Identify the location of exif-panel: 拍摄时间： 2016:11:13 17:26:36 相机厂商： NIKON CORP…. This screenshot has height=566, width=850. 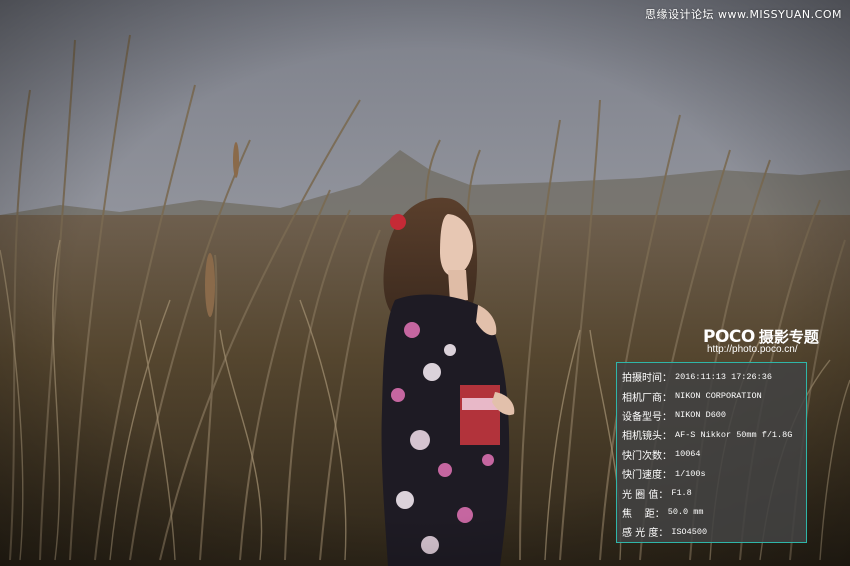
(711, 452).